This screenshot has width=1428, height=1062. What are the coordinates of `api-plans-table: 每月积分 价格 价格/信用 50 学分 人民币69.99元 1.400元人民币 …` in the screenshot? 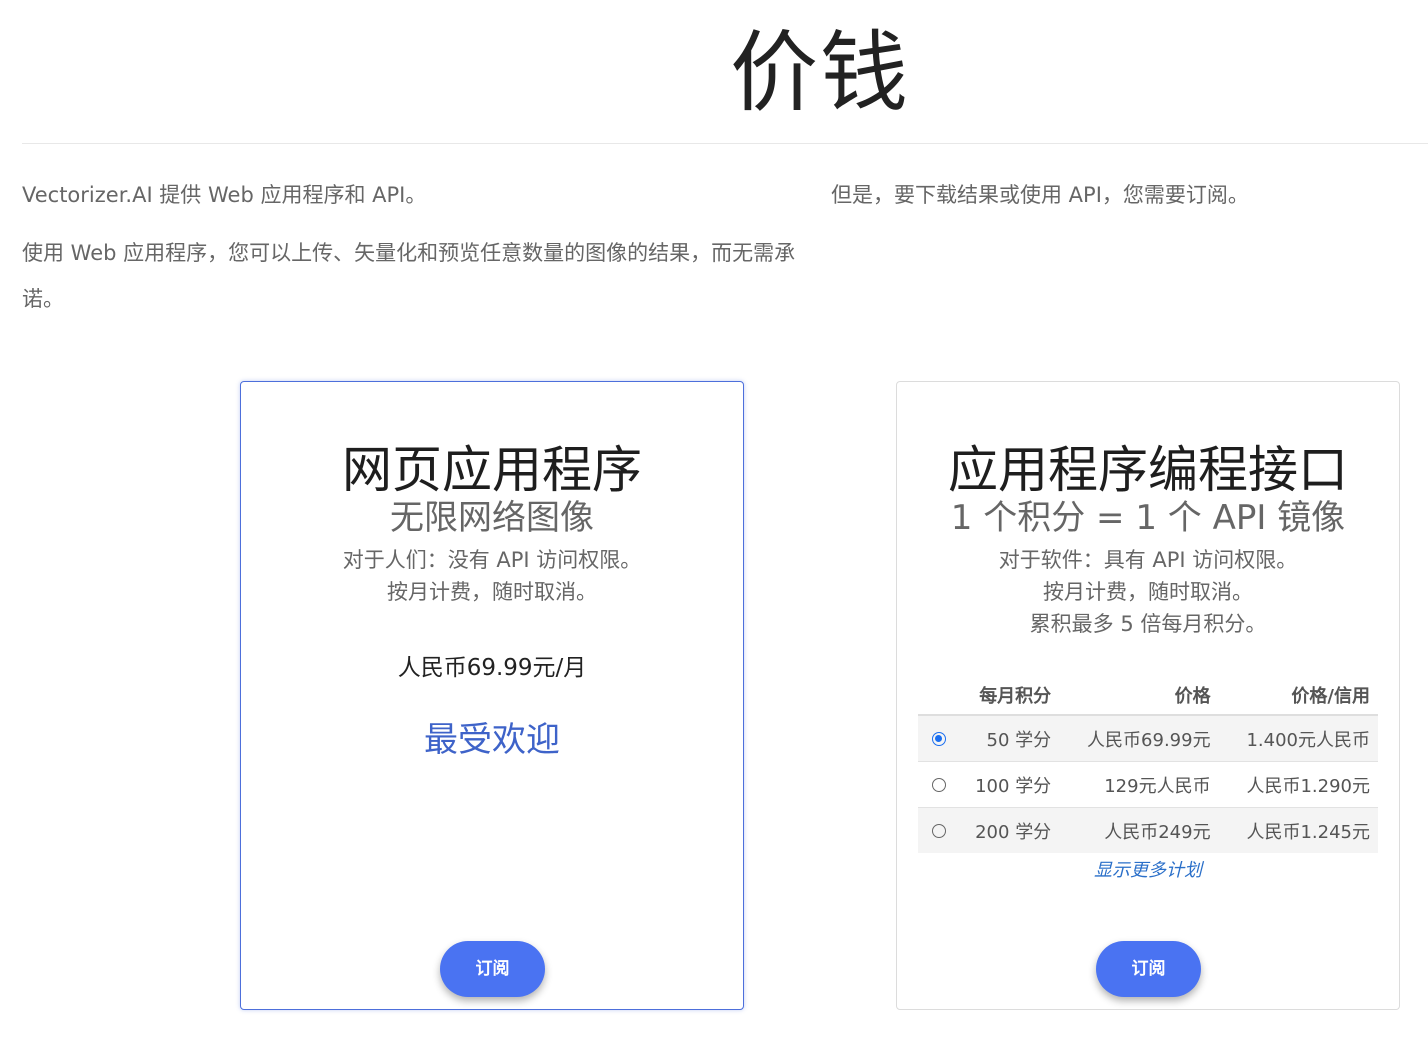 It's located at (1148, 764).